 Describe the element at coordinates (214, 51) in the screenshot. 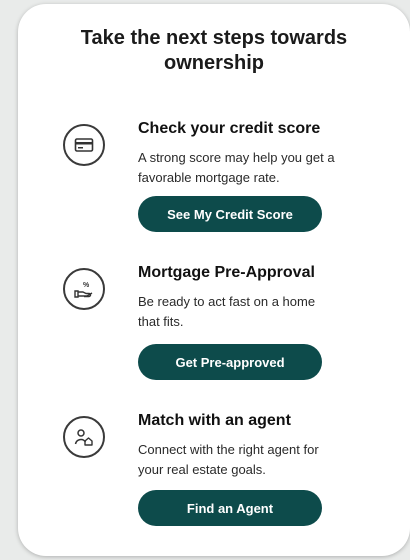

I see `card-heading: Take the next steps towards ownership` at that location.